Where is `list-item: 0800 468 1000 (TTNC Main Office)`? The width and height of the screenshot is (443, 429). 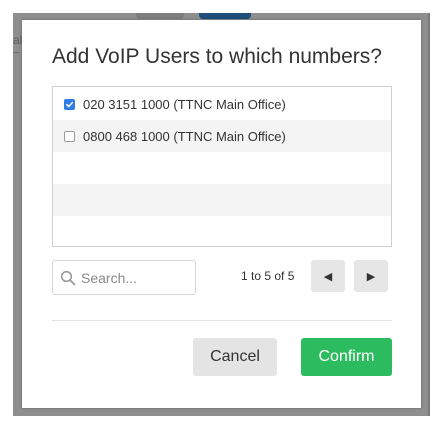 list-item: 0800 468 1000 (TTNC Main Office) is located at coordinates (222, 136).